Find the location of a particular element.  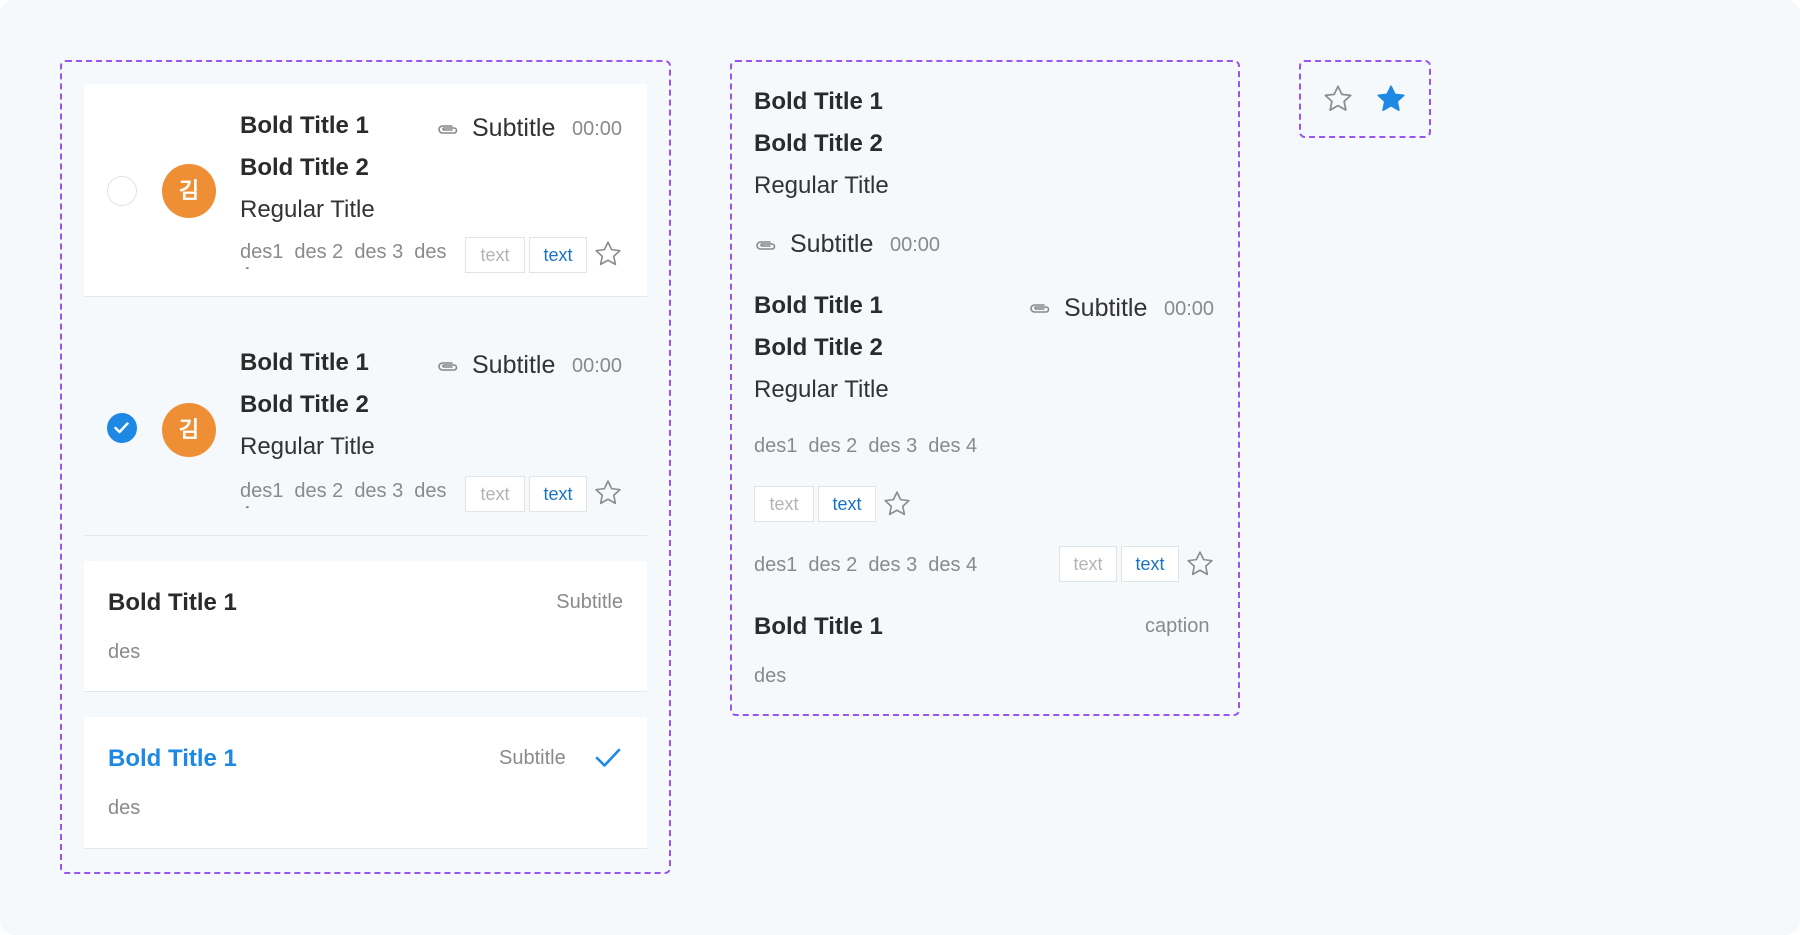

check-circle-icon is located at coordinates (122, 428).